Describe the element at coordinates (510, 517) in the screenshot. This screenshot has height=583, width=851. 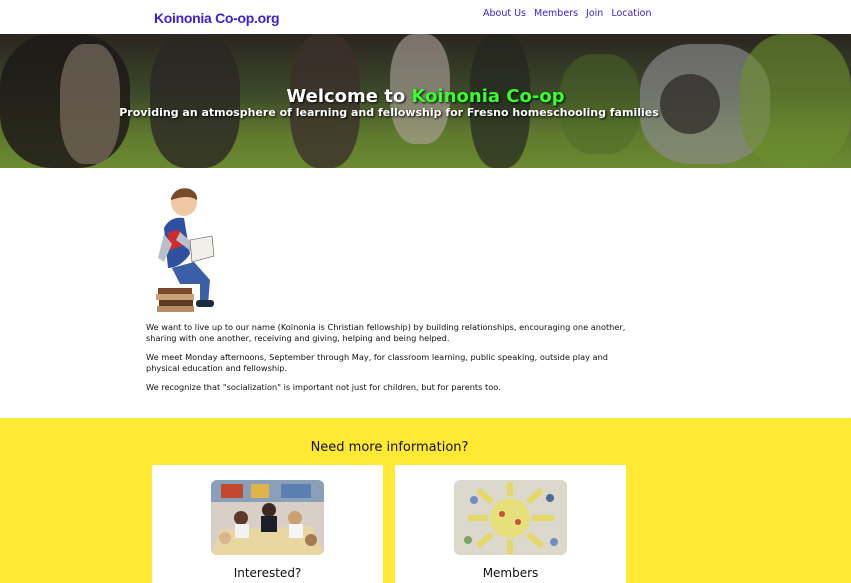
I see `handprint-art-image` at that location.